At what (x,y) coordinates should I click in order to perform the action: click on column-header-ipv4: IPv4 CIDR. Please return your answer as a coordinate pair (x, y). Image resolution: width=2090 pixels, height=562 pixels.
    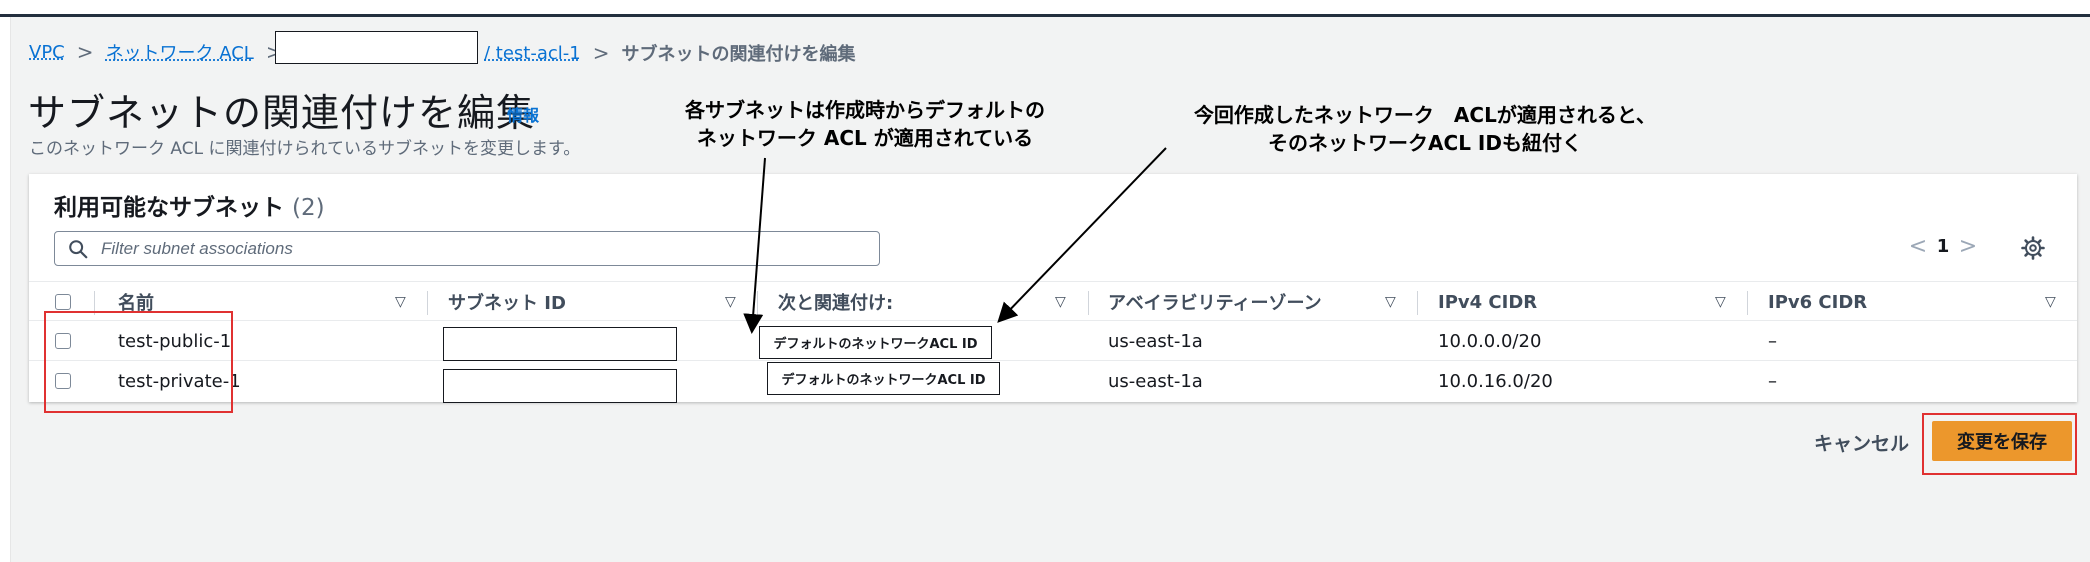
    Looking at the image, I should click on (1487, 302).